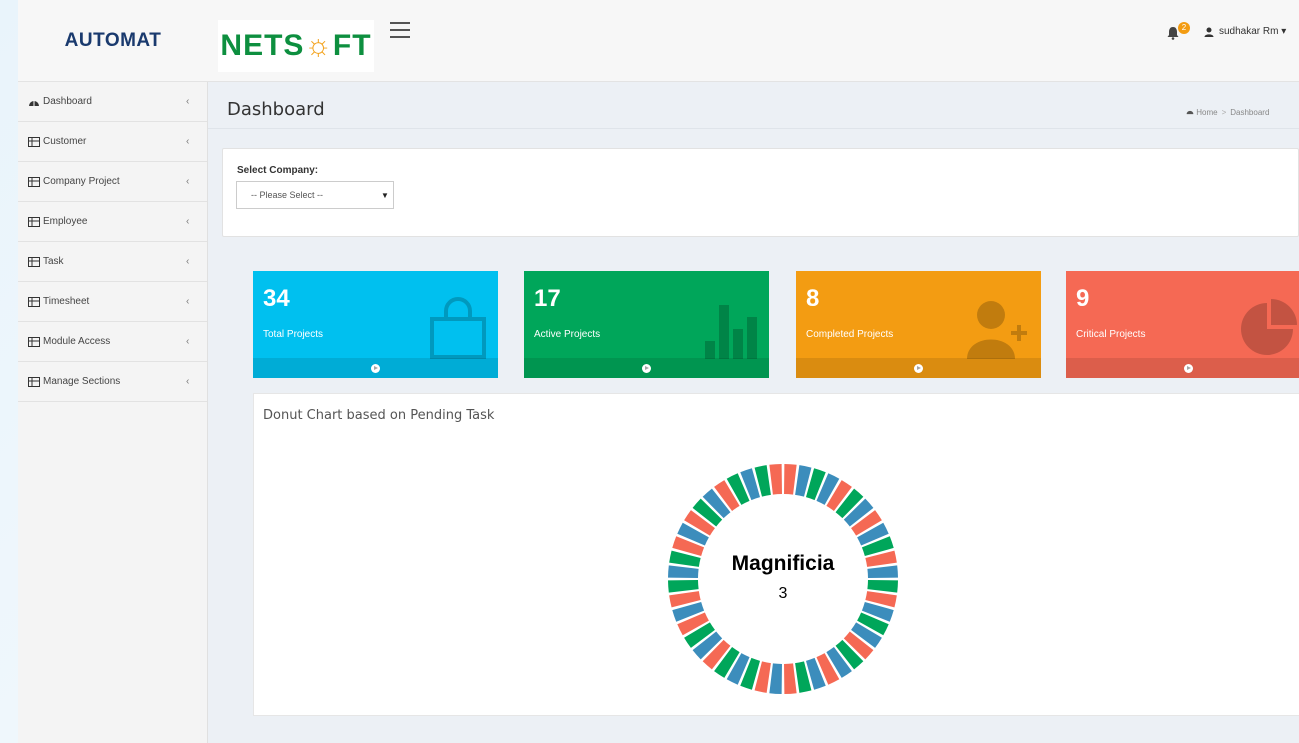 The height and width of the screenshot is (743, 1299). Describe the element at coordinates (1250, 112) in the screenshot. I see `breadcrumb-current: Dashboard` at that location.